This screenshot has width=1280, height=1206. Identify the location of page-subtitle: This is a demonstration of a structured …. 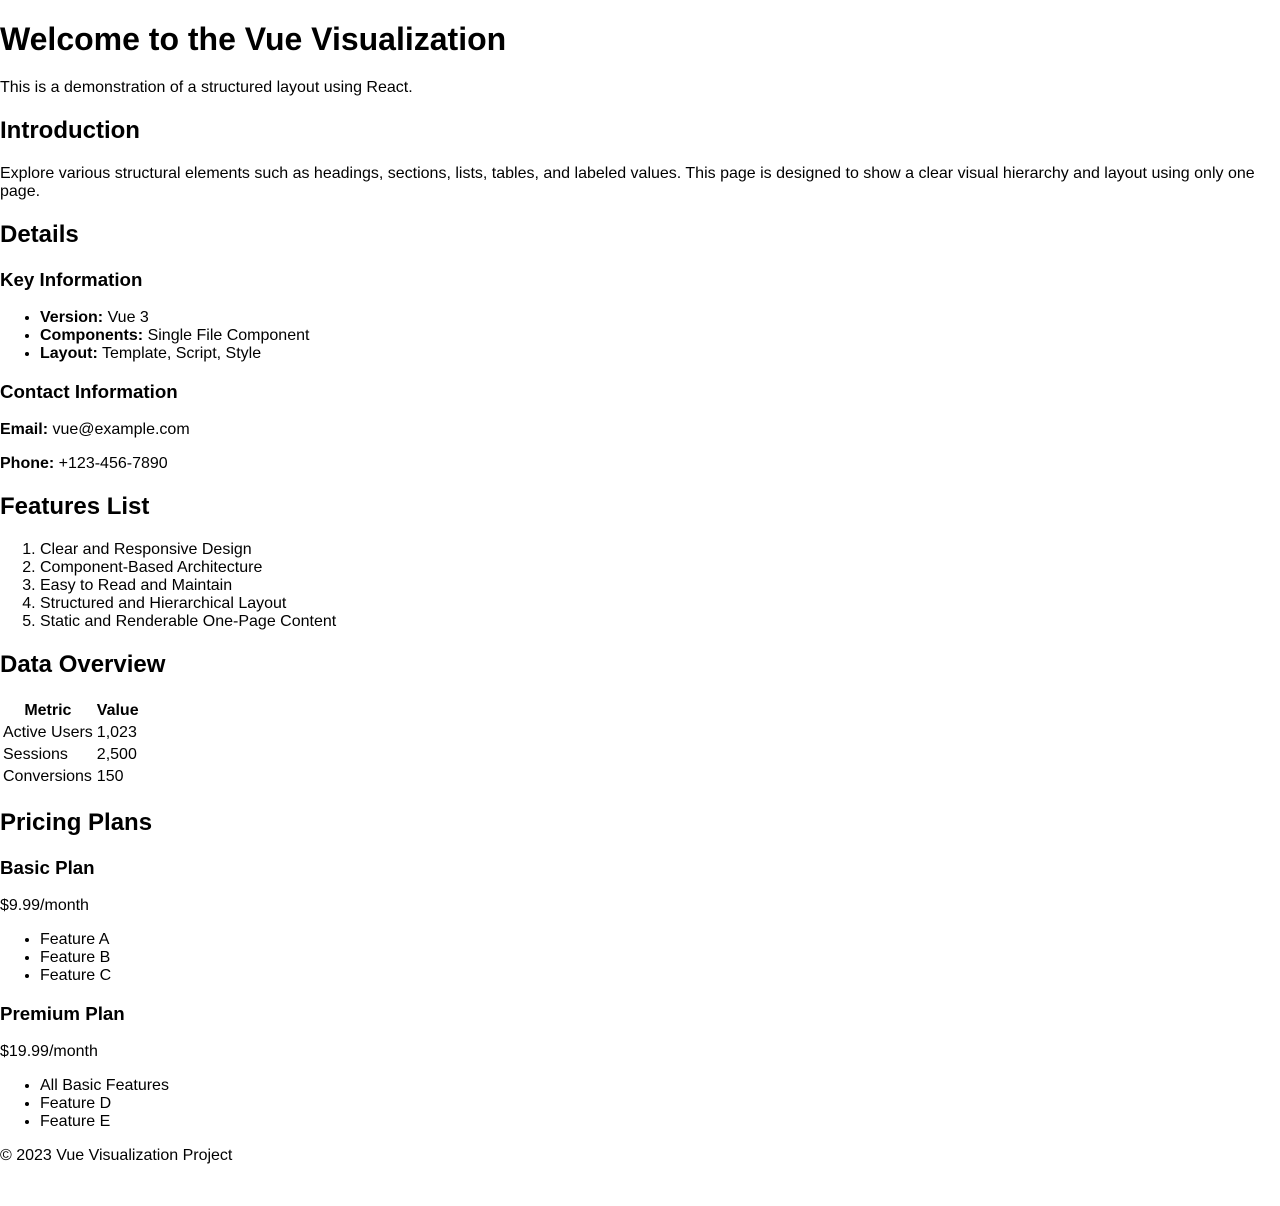
(206, 87).